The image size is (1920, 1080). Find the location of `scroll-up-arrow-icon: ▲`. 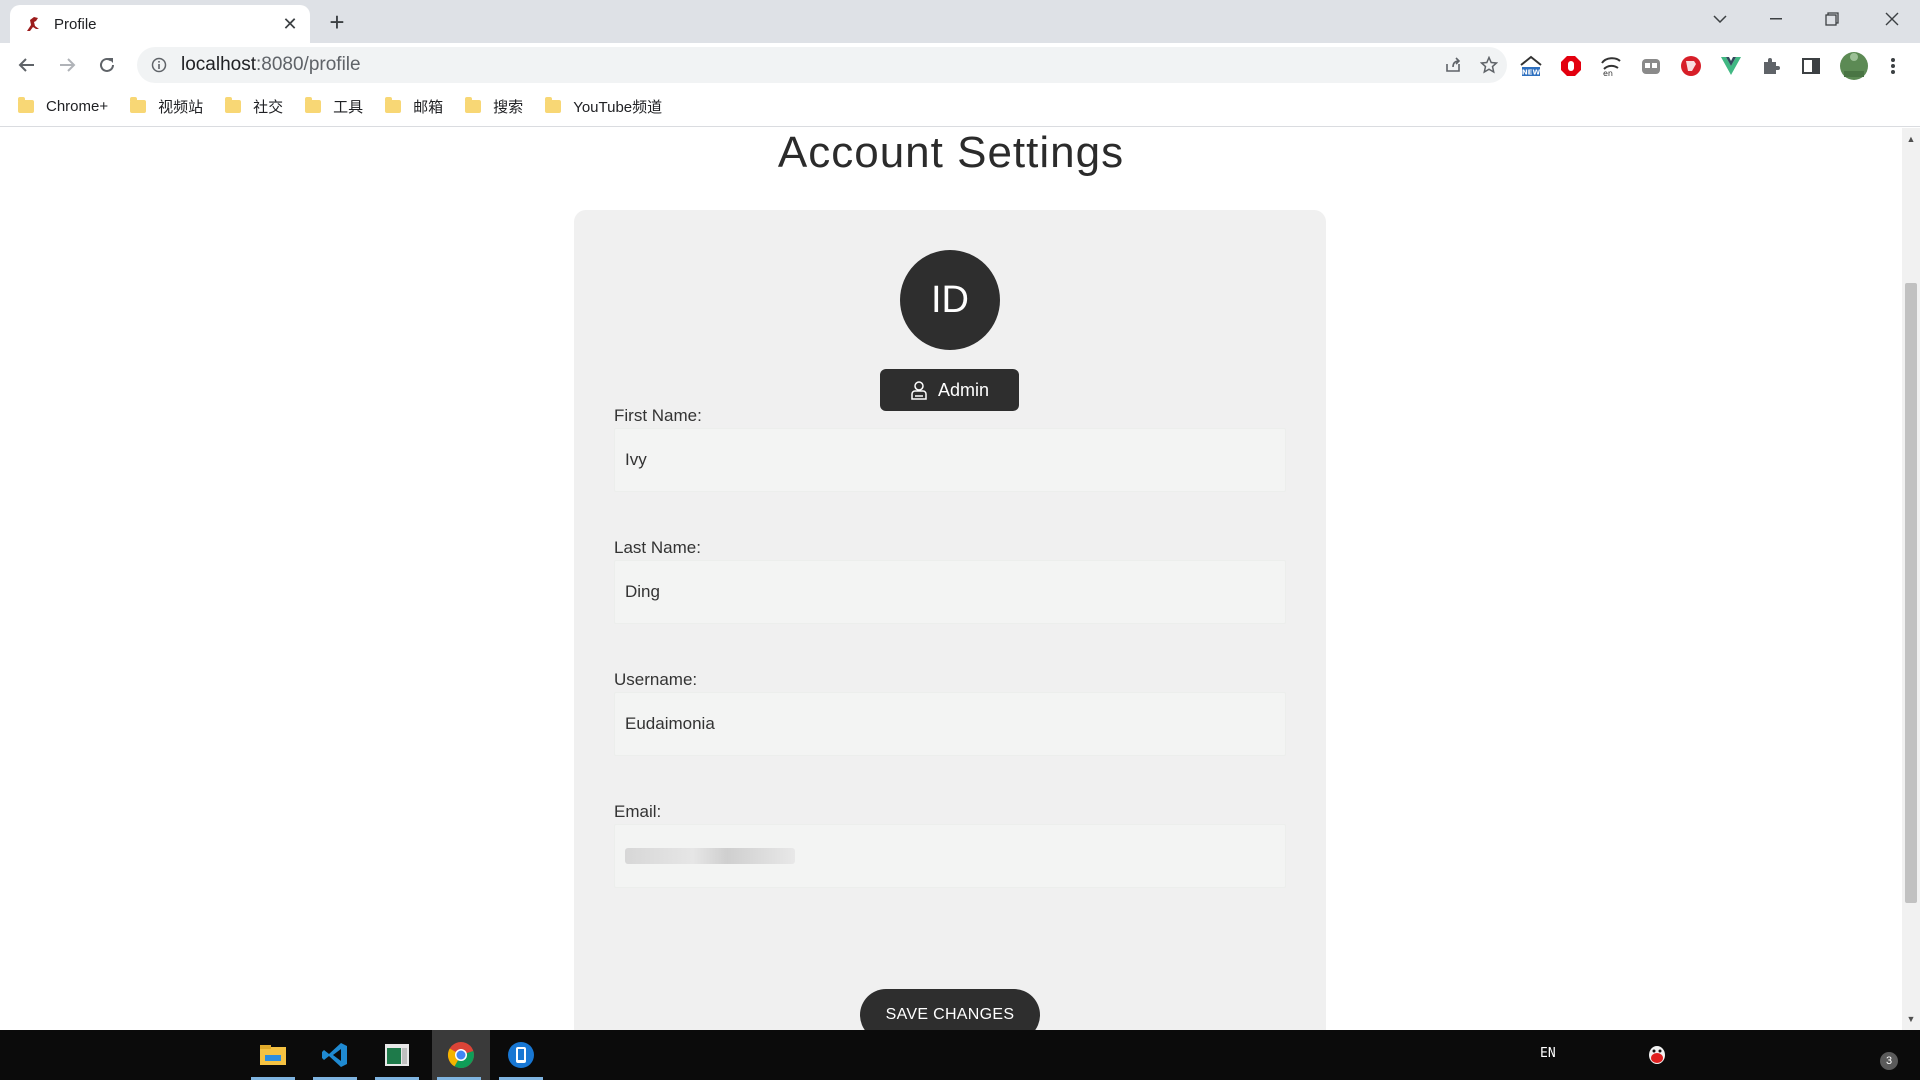

scroll-up-arrow-icon: ▲ is located at coordinates (1911, 139).